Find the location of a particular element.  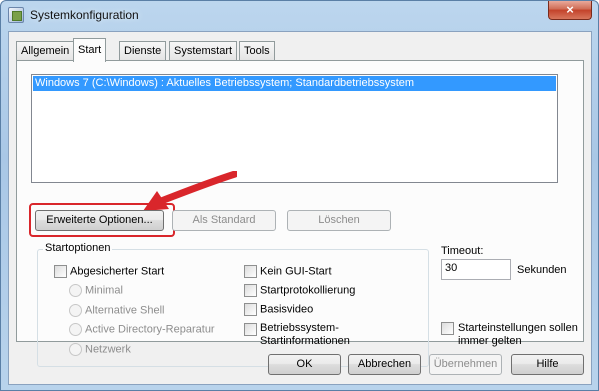

close-button: × is located at coordinates (570, 10).